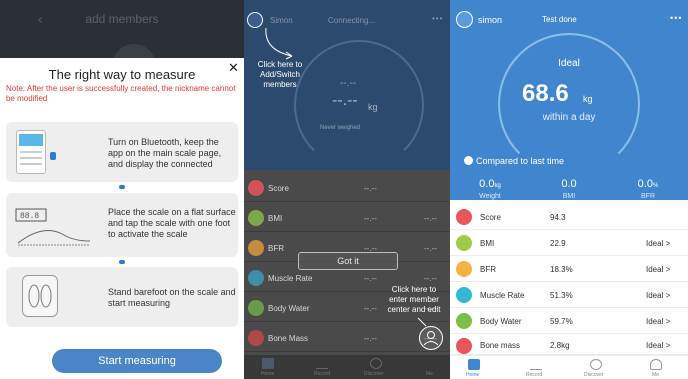  Describe the element at coordinates (490, 217) in the screenshot. I see `metric-name: Score` at that location.